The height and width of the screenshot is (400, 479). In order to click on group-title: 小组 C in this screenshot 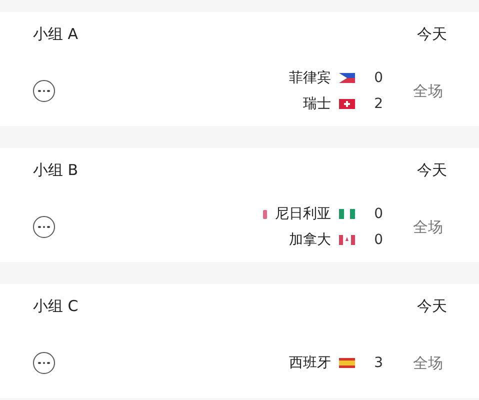, I will do `click(55, 306)`.